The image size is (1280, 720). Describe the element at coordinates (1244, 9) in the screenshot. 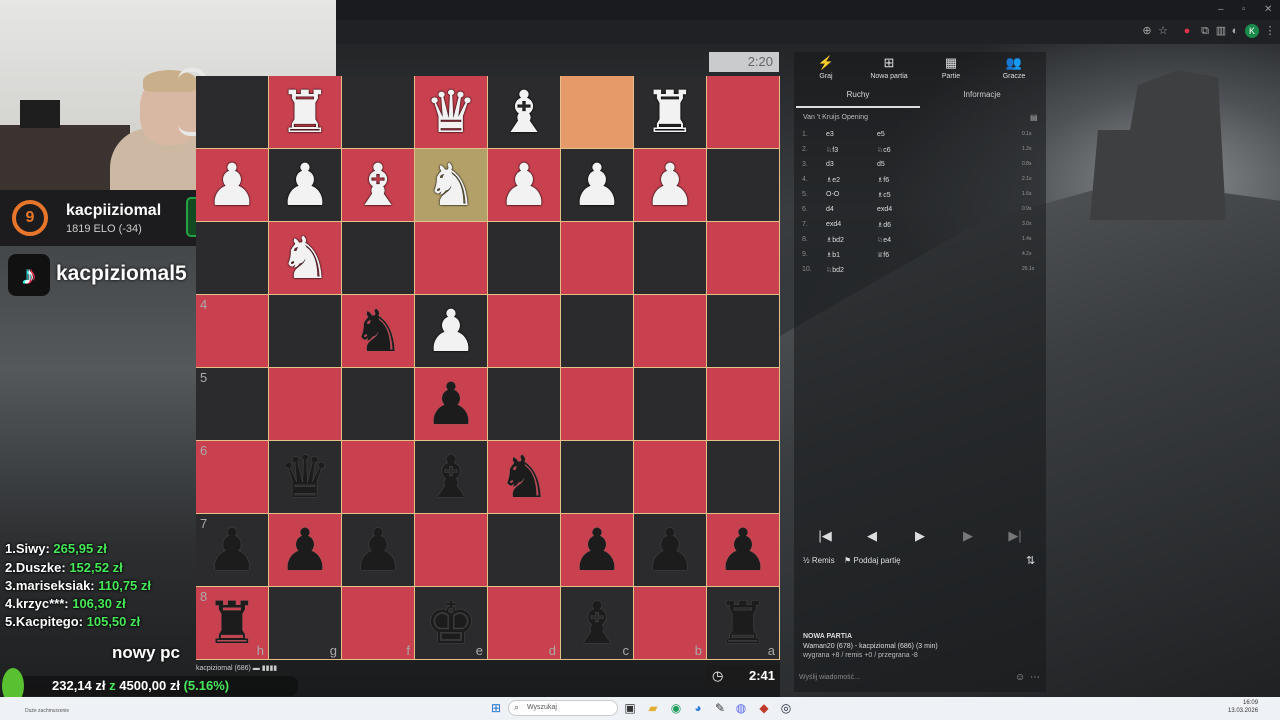

I see `maximize-button: ▫` at that location.